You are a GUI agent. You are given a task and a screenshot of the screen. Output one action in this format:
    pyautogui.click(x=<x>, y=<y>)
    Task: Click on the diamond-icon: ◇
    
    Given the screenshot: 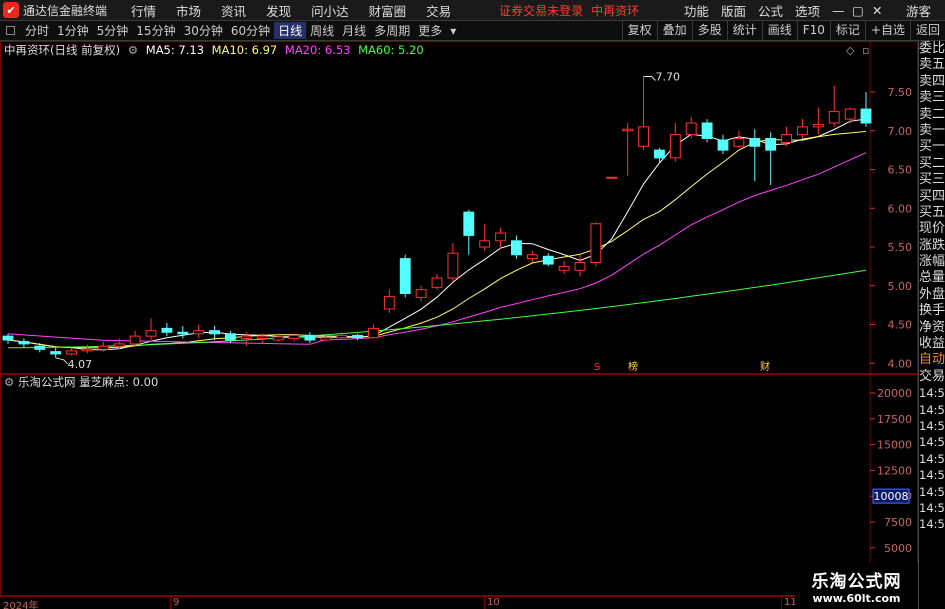 What is the action you would take?
    pyautogui.click(x=850, y=50)
    